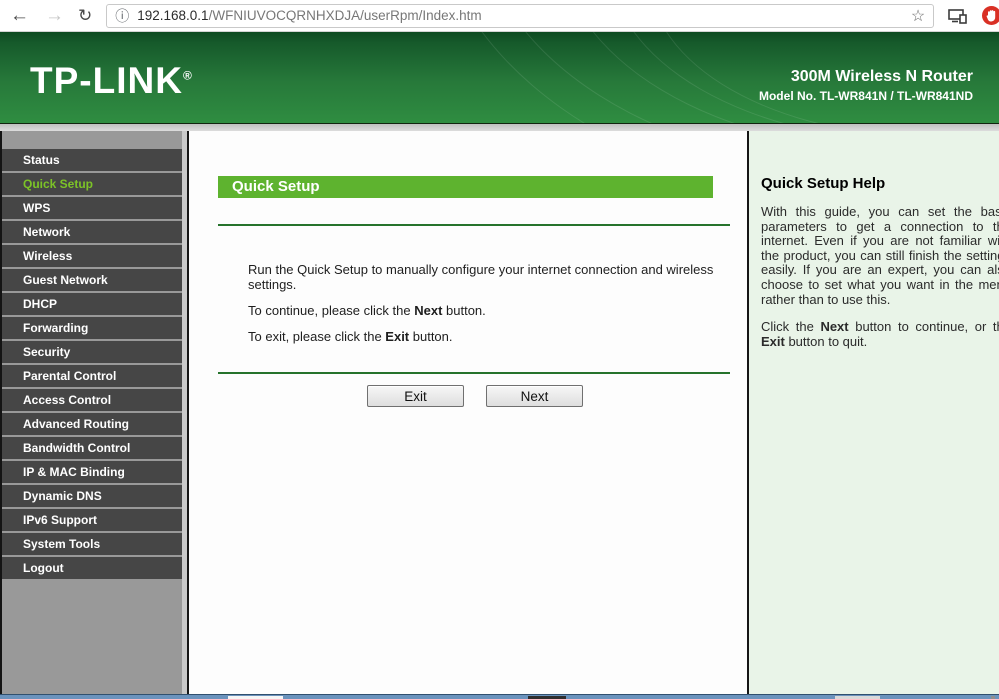 Image resolution: width=999 pixels, height=699 pixels. What do you see at coordinates (823, 183) in the screenshot?
I see `help-title: Quick Setup Help` at bounding box center [823, 183].